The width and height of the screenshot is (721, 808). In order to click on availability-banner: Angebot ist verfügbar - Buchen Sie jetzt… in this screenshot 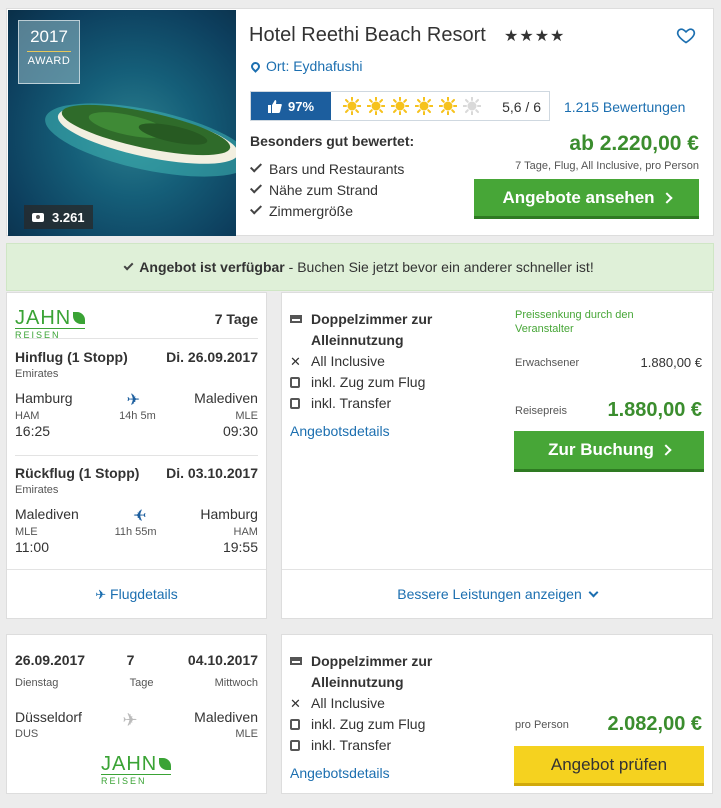, I will do `click(360, 267)`.